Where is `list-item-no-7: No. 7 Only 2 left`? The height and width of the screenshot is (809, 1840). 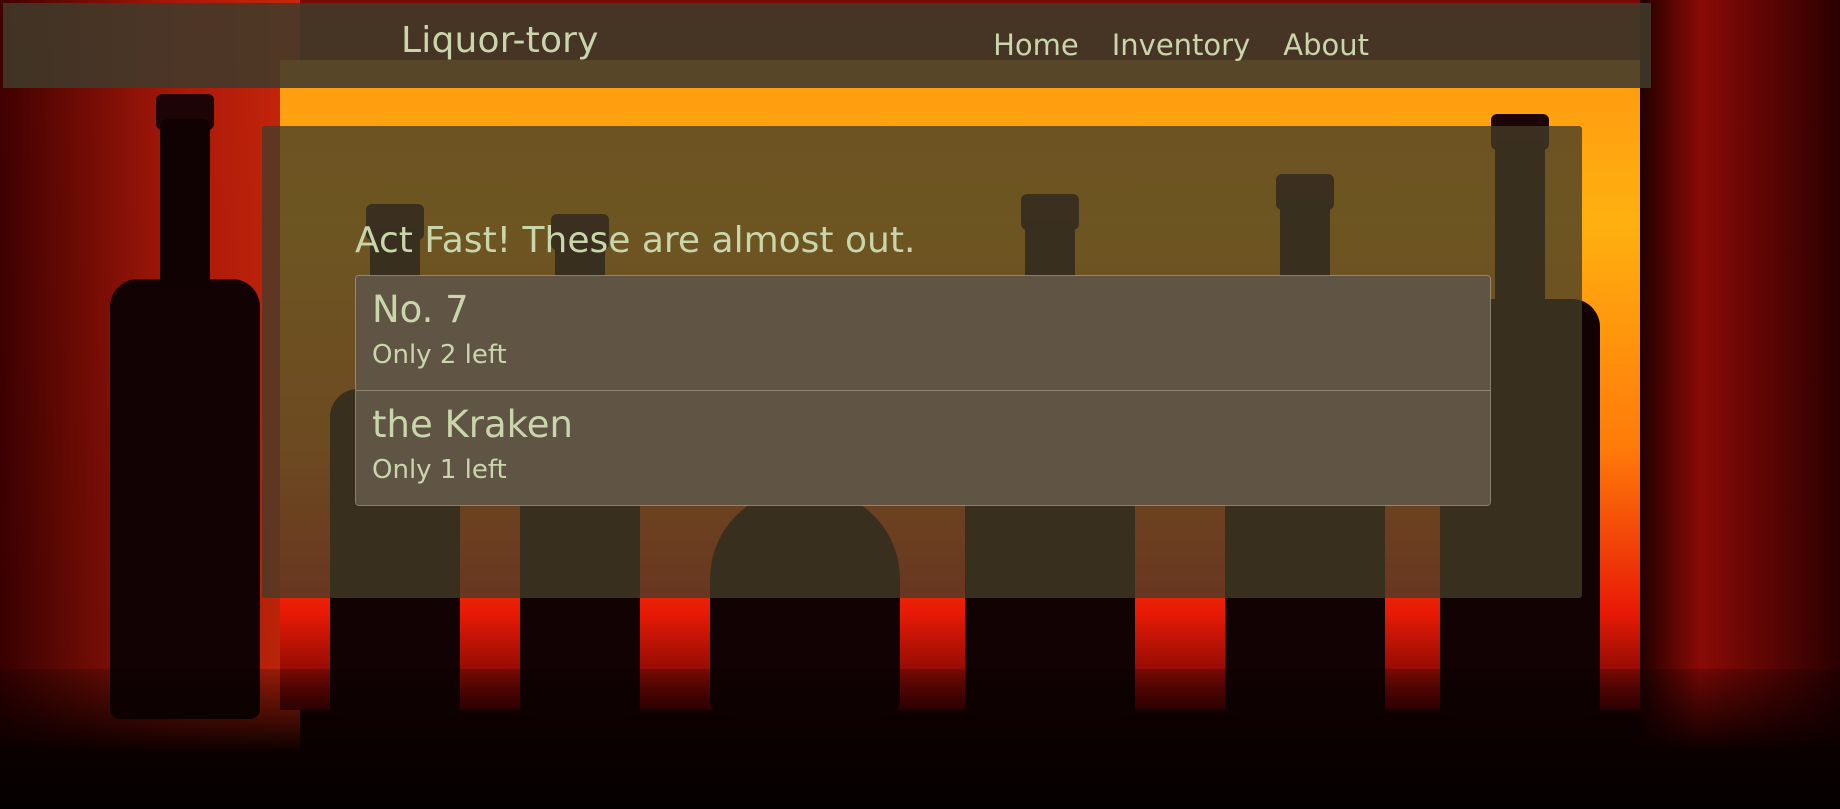 list-item-no-7: No. 7 Only 2 left is located at coordinates (923, 333).